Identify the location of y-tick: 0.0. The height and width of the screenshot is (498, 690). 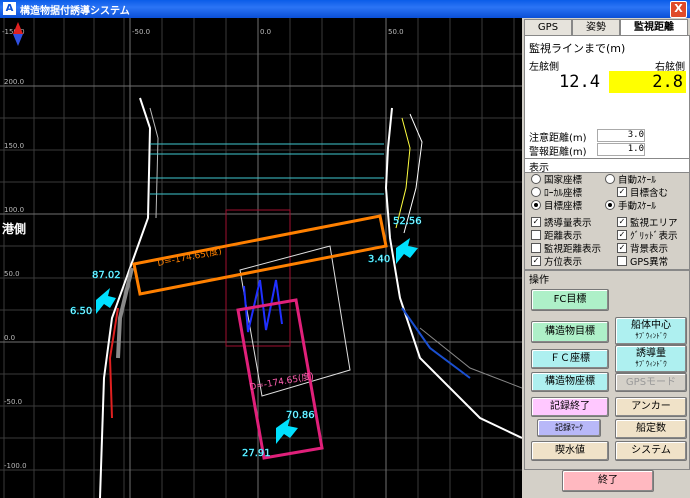
(9, 338).